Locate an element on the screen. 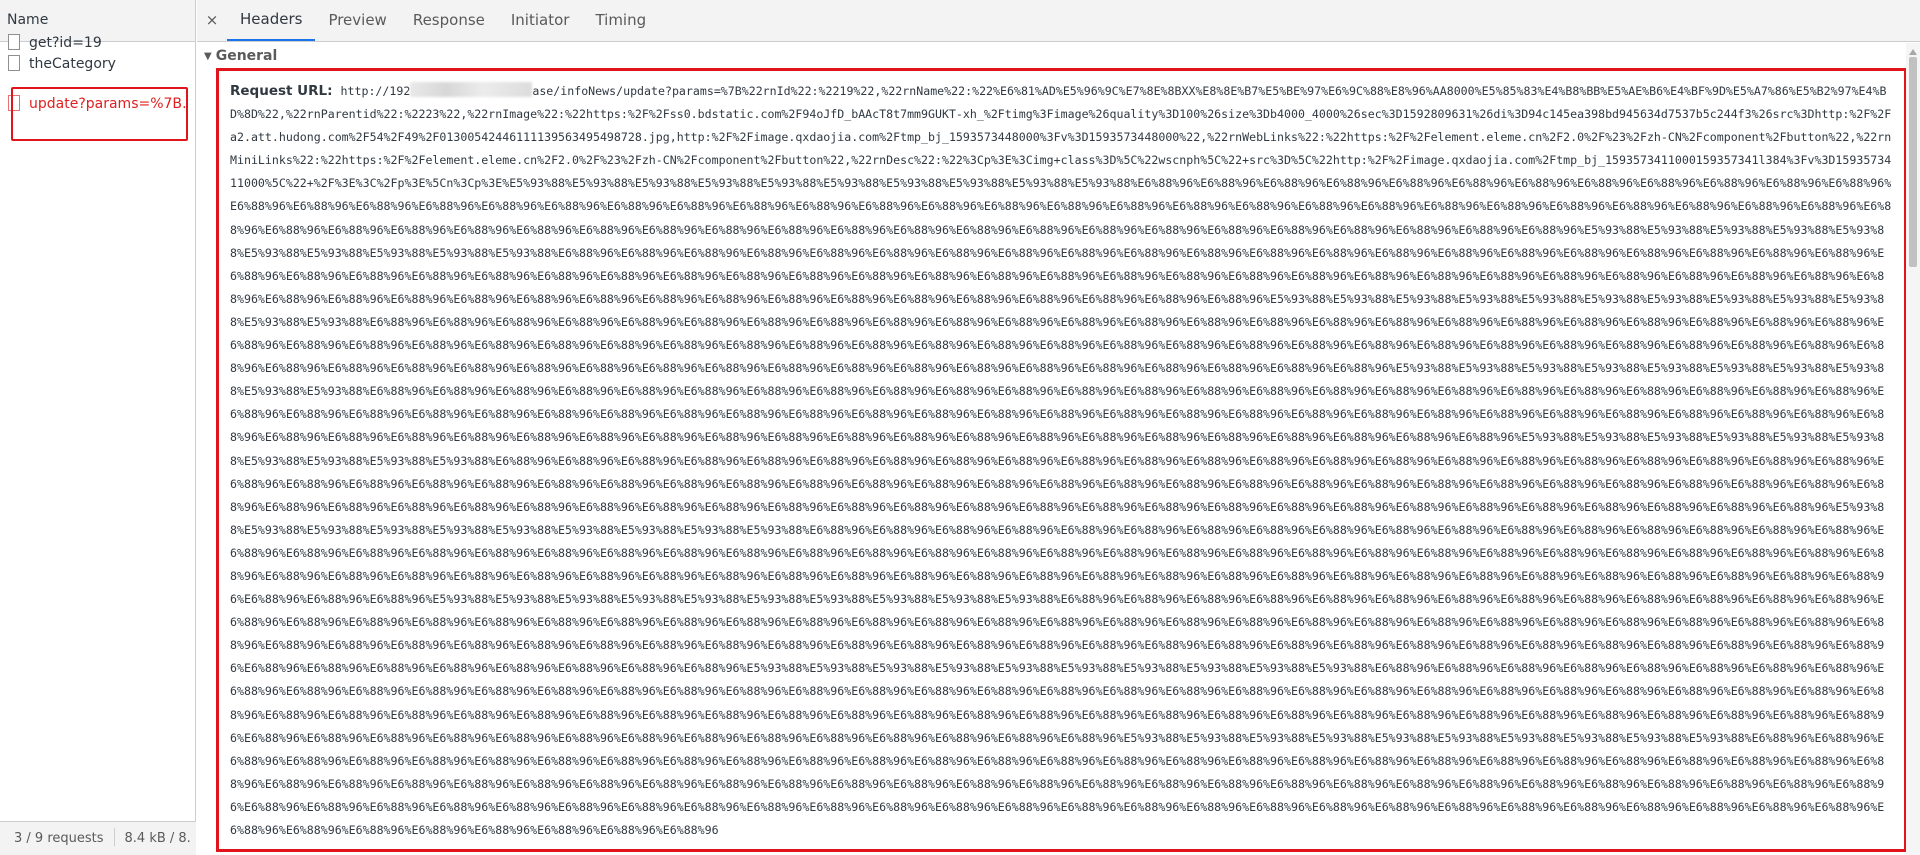 This screenshot has height=855, width=1920. vertical-scrollbar is located at coordinates (1913, 449).